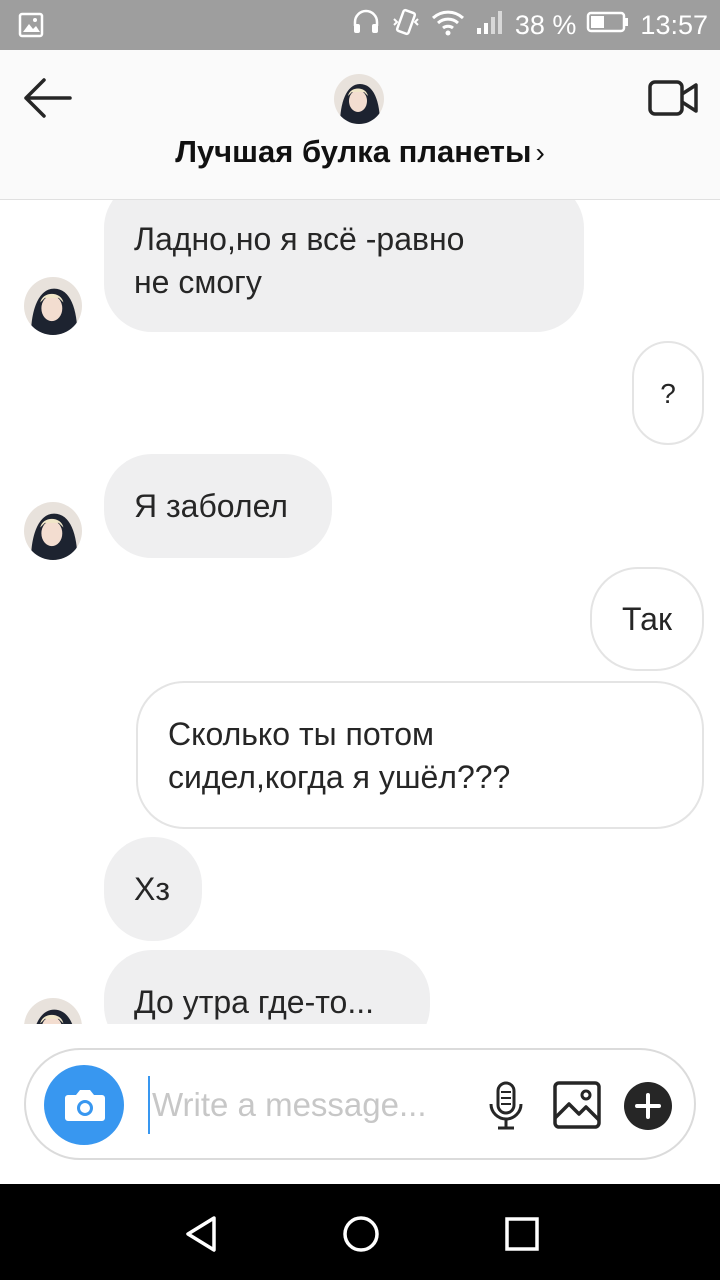  Describe the element at coordinates (339, 777) in the screenshot. I see `message-text: сидел,когда я ушёл???` at that location.